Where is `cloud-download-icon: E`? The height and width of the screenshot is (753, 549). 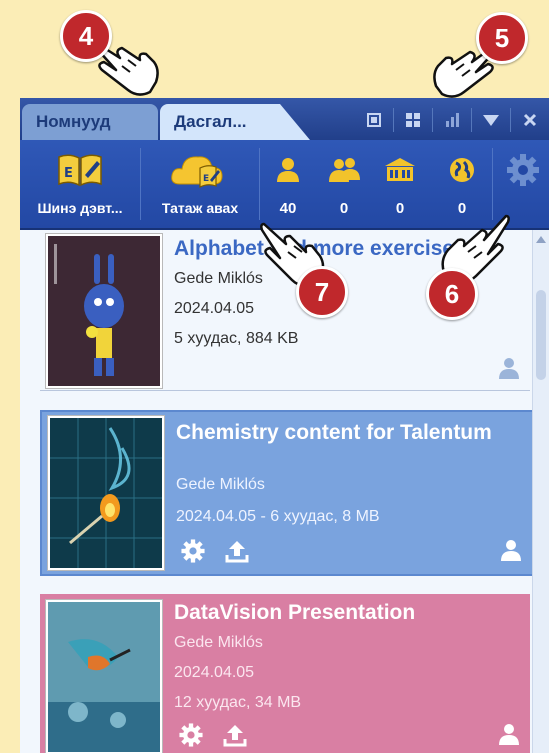
cloud-download-icon: E is located at coordinates (200, 170).